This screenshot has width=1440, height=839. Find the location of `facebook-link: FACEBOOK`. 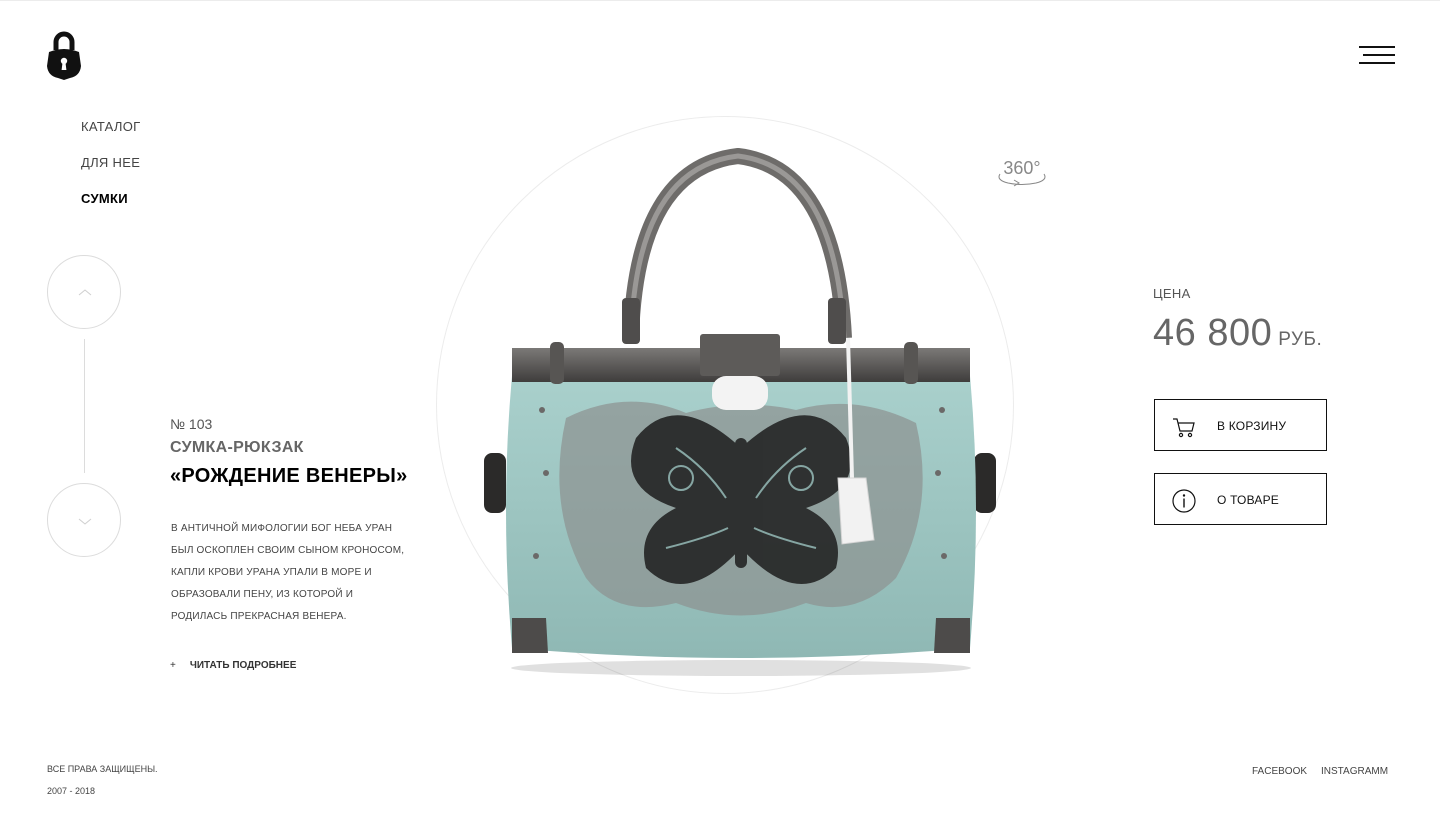

facebook-link: FACEBOOK is located at coordinates (1279, 771).